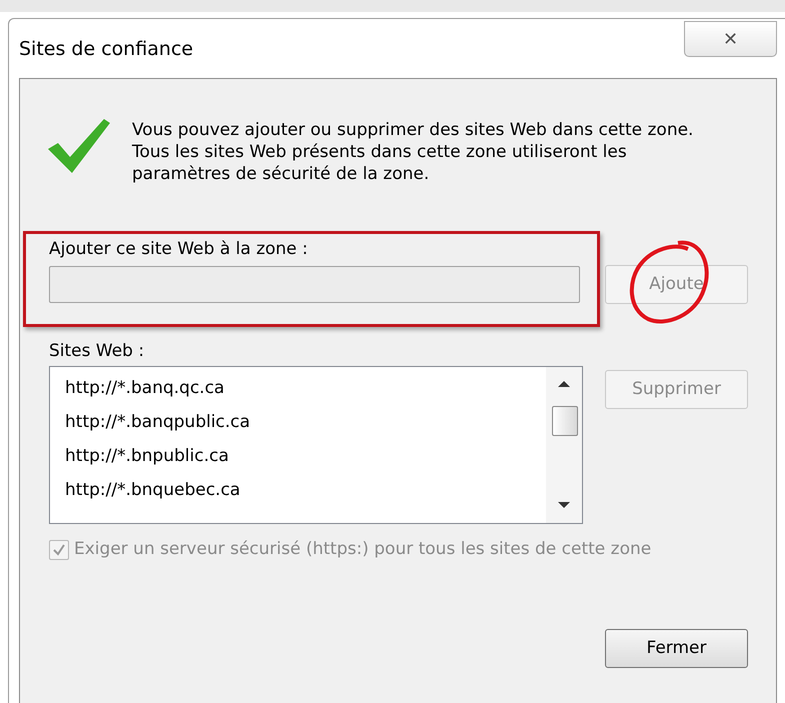  I want to click on site-list-item: http://*.bnquebec.ca, so click(157, 490).